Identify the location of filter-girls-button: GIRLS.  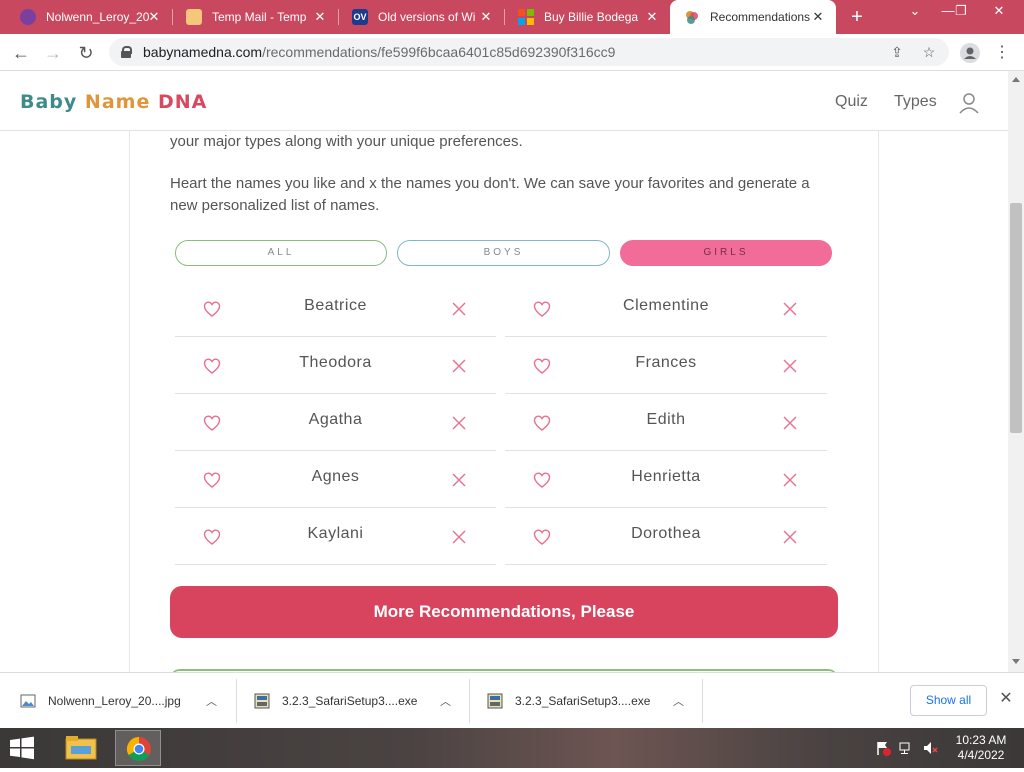
(726, 253).